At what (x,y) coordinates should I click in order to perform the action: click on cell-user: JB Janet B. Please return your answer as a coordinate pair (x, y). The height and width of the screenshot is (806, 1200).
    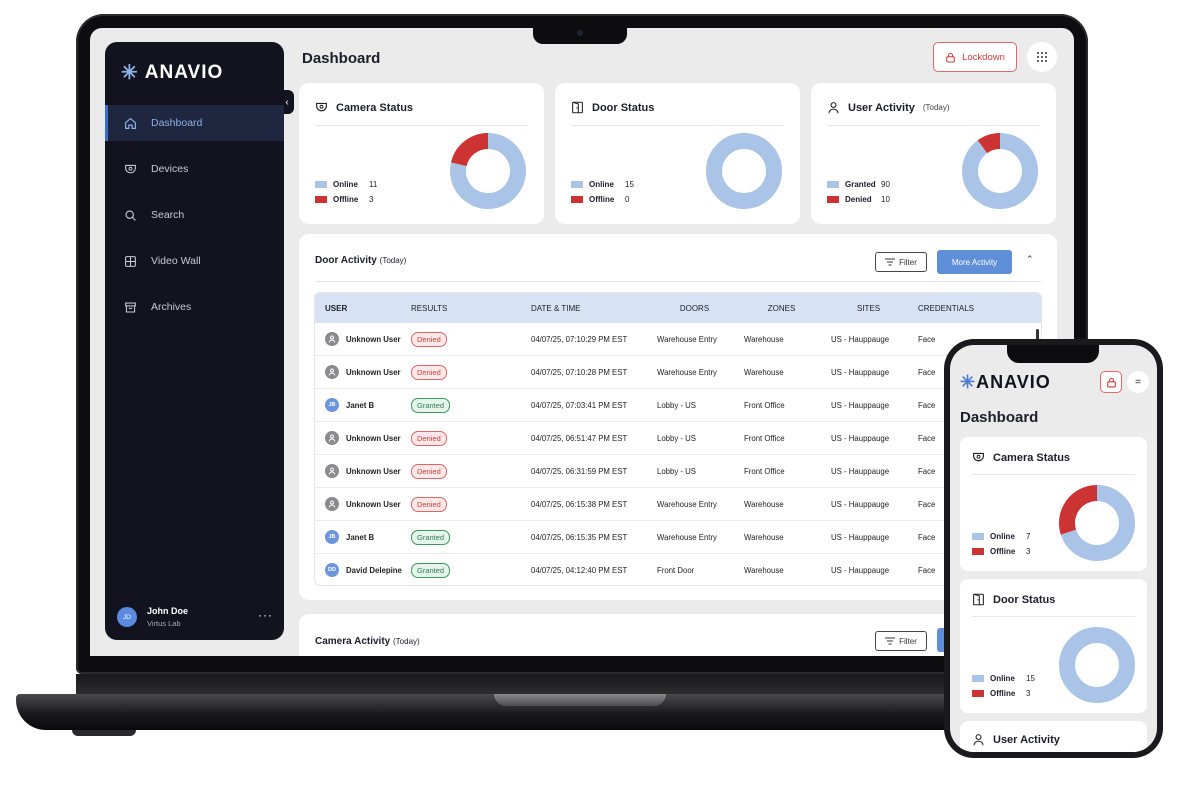
    Looking at the image, I should click on (363, 537).